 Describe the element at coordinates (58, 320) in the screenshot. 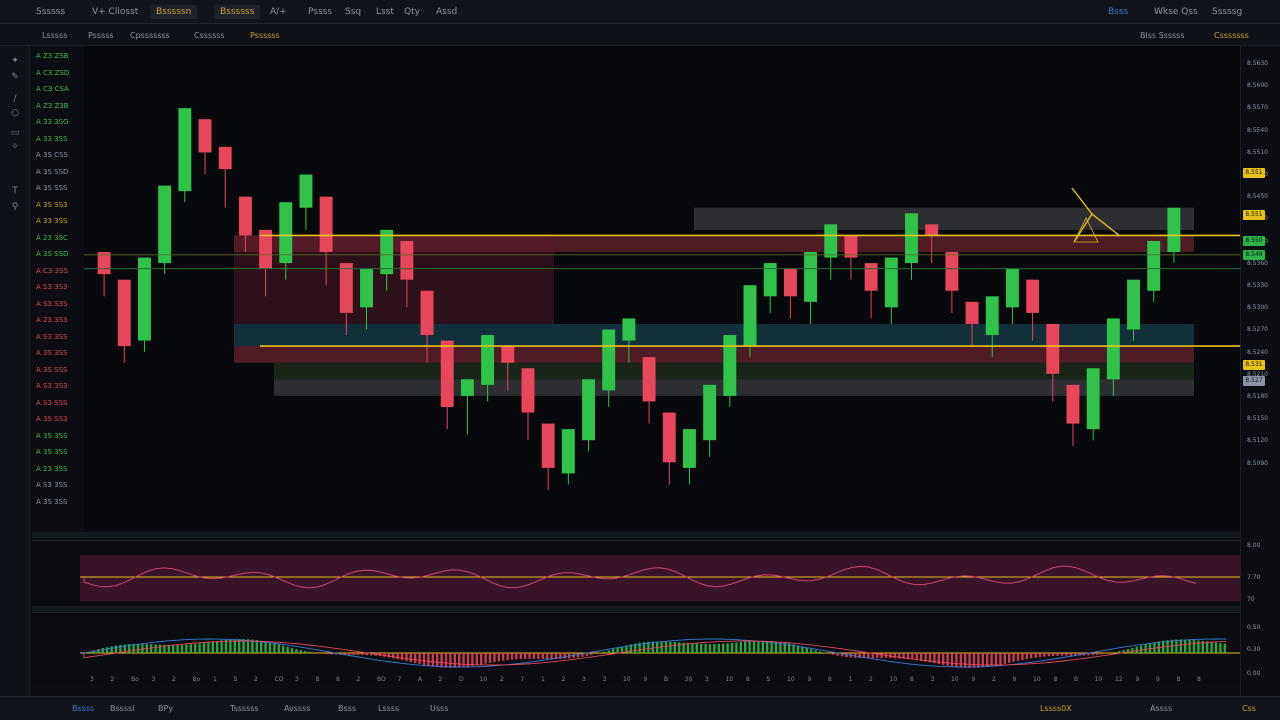

I see `watchlist-item: A 23 3S3` at that location.